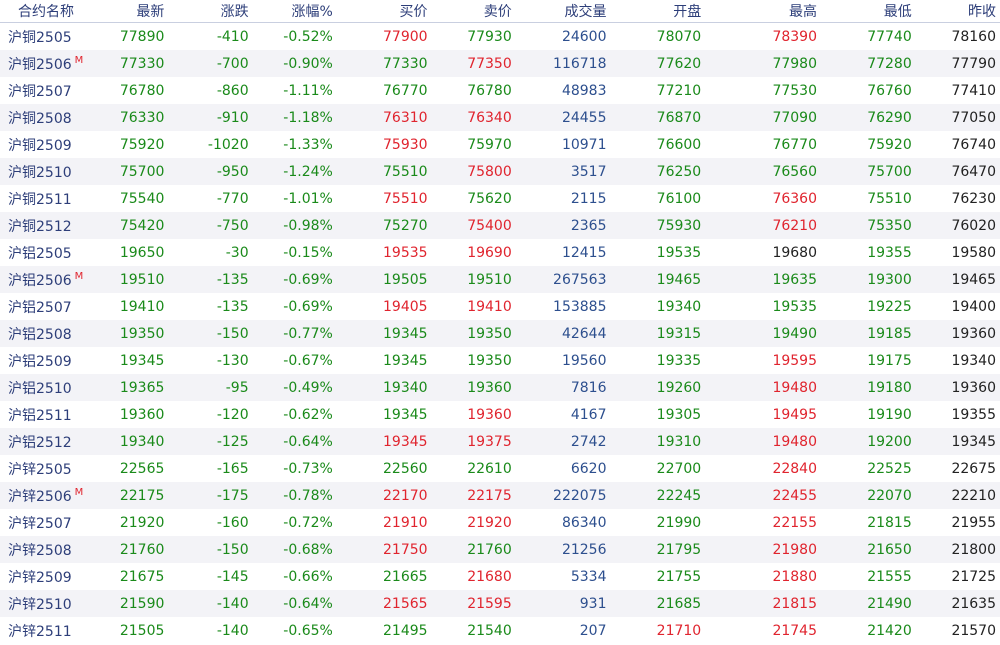 Image resolution: width=1000 pixels, height=645 pixels. What do you see at coordinates (957, 279) in the screenshot?
I see `cell-prev-close: 19465` at bounding box center [957, 279].